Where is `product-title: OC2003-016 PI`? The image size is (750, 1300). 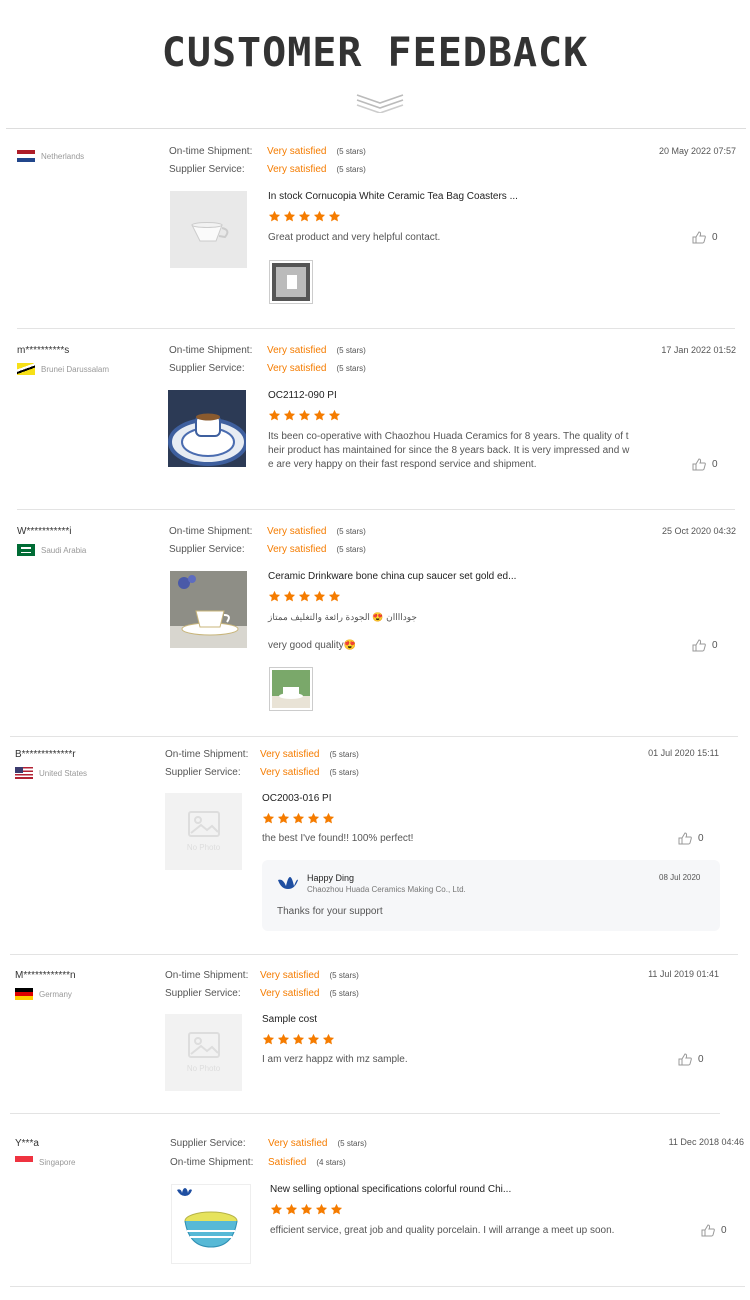 product-title: OC2003-016 PI is located at coordinates (297, 798).